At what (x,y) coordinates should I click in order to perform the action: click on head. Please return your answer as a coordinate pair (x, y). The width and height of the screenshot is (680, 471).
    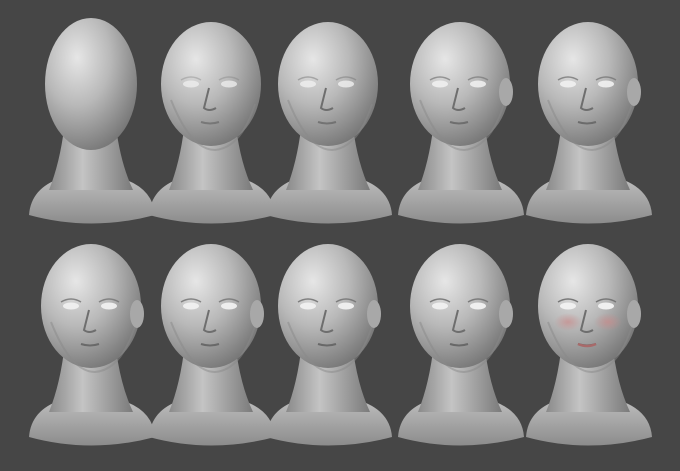
    Looking at the image, I should click on (91, 84).